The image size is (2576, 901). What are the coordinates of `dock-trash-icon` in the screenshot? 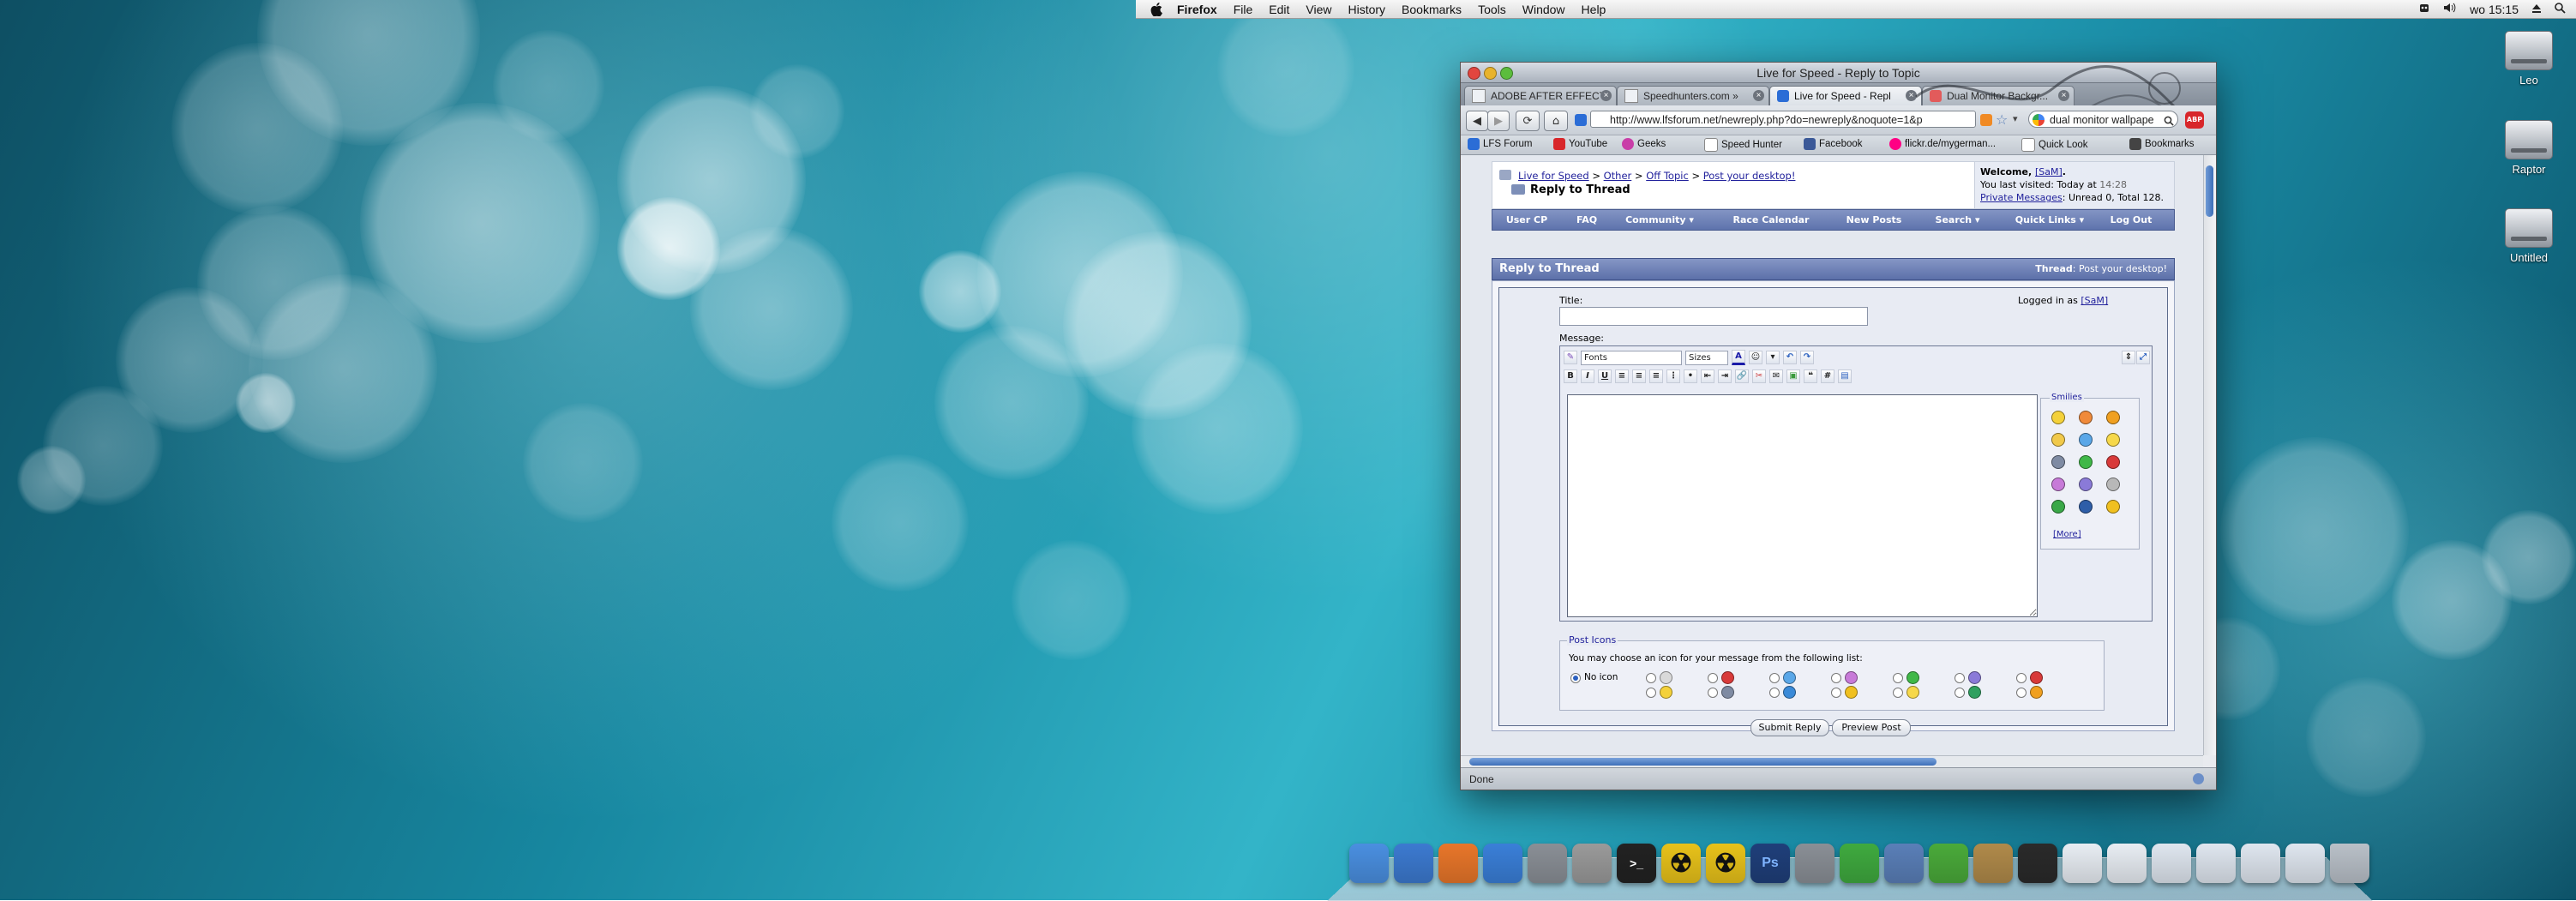 It's located at (2349, 863).